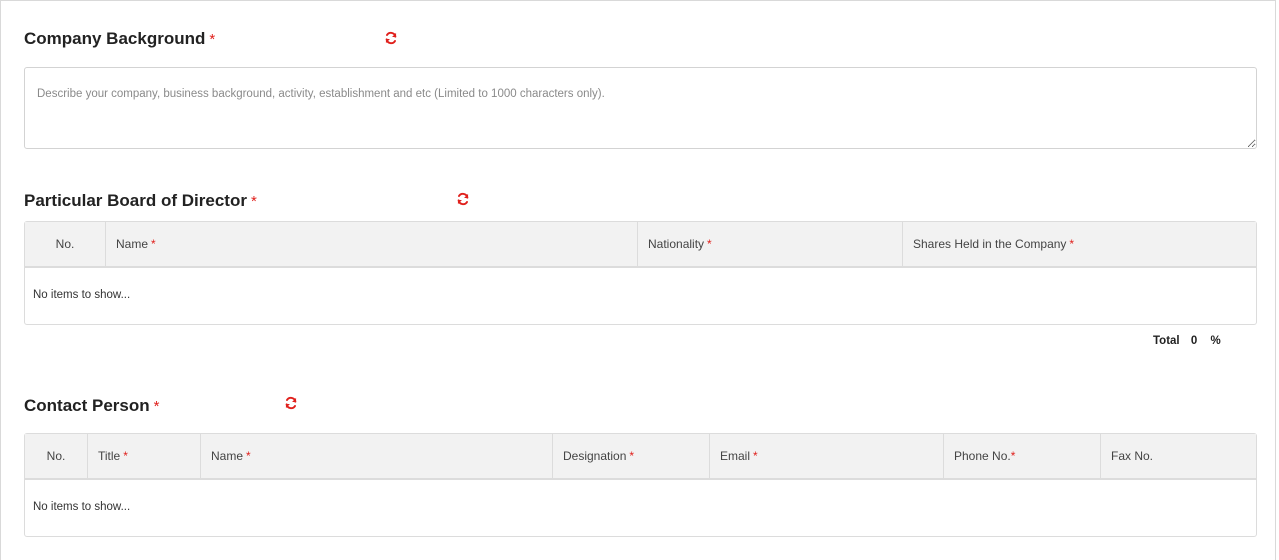  Describe the element at coordinates (631, 456) in the screenshot. I see `column-header-designation: Designation *` at that location.